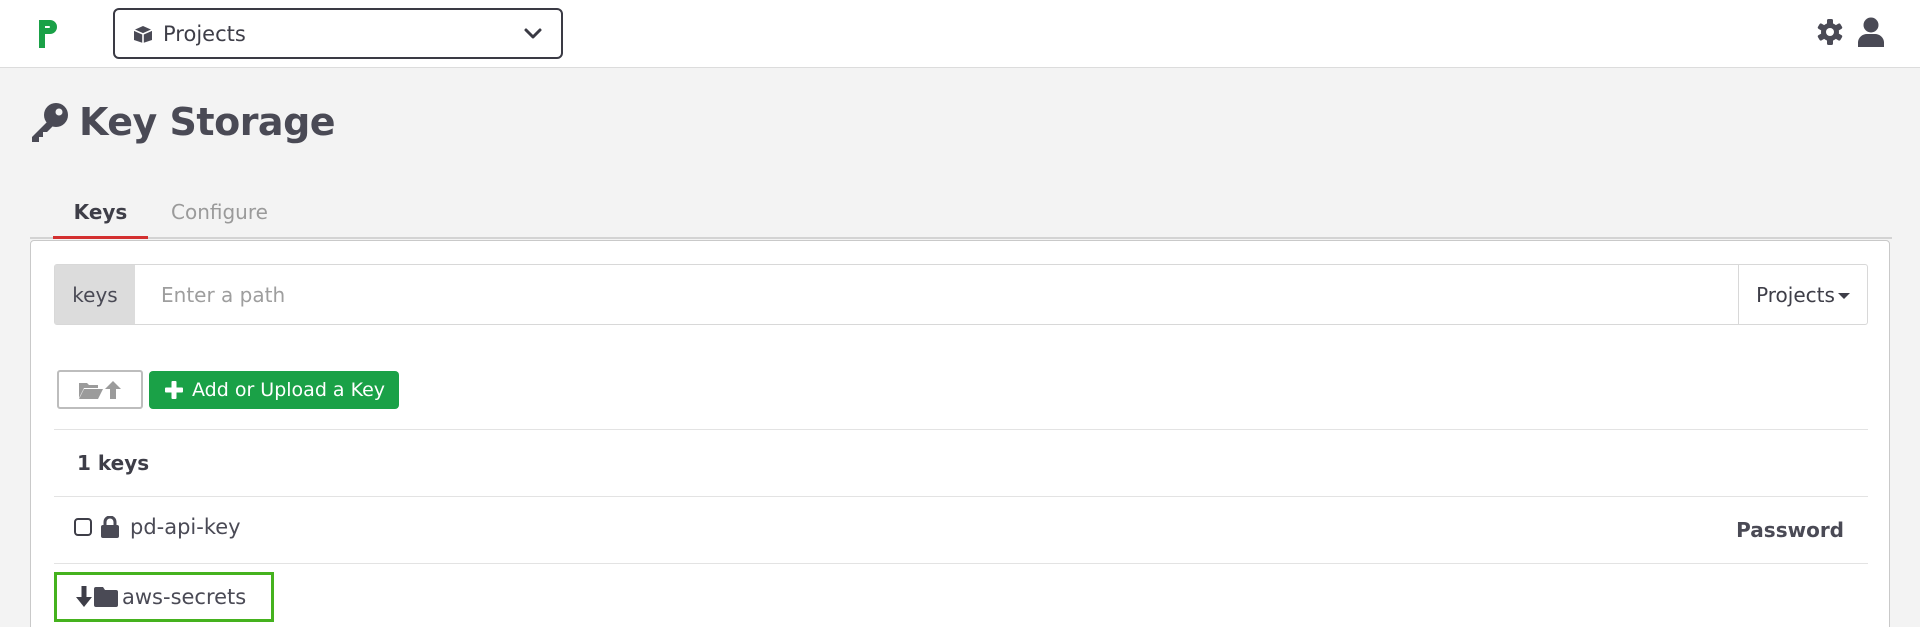 Image resolution: width=1920 pixels, height=627 pixels. Describe the element at coordinates (84, 596) in the screenshot. I see `arrow-down-icon` at that location.